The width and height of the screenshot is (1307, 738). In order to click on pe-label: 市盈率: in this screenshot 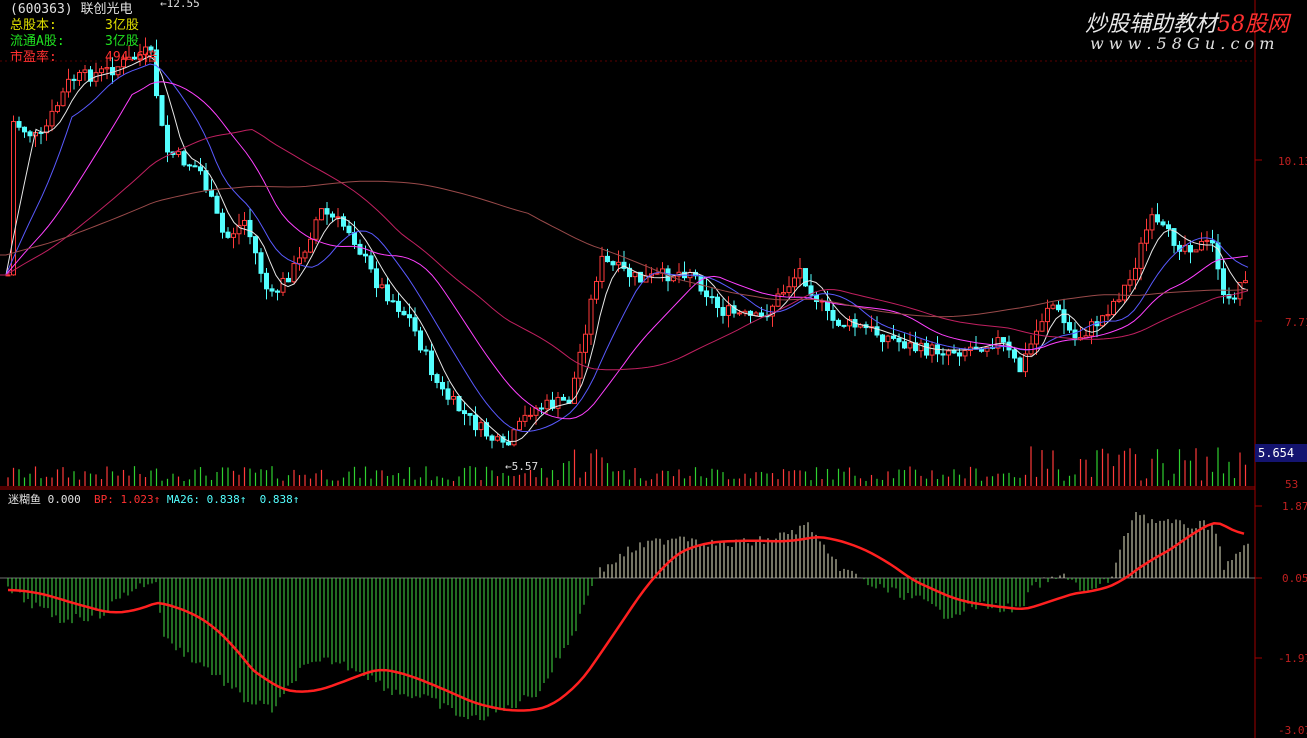, I will do `click(33, 57)`.